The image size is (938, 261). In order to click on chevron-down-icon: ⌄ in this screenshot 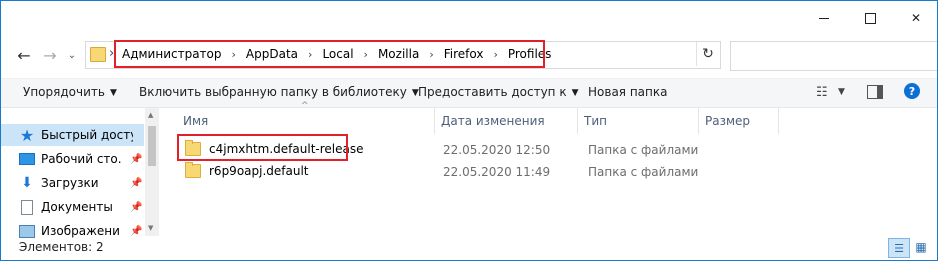, I will do `click(72, 55)`.